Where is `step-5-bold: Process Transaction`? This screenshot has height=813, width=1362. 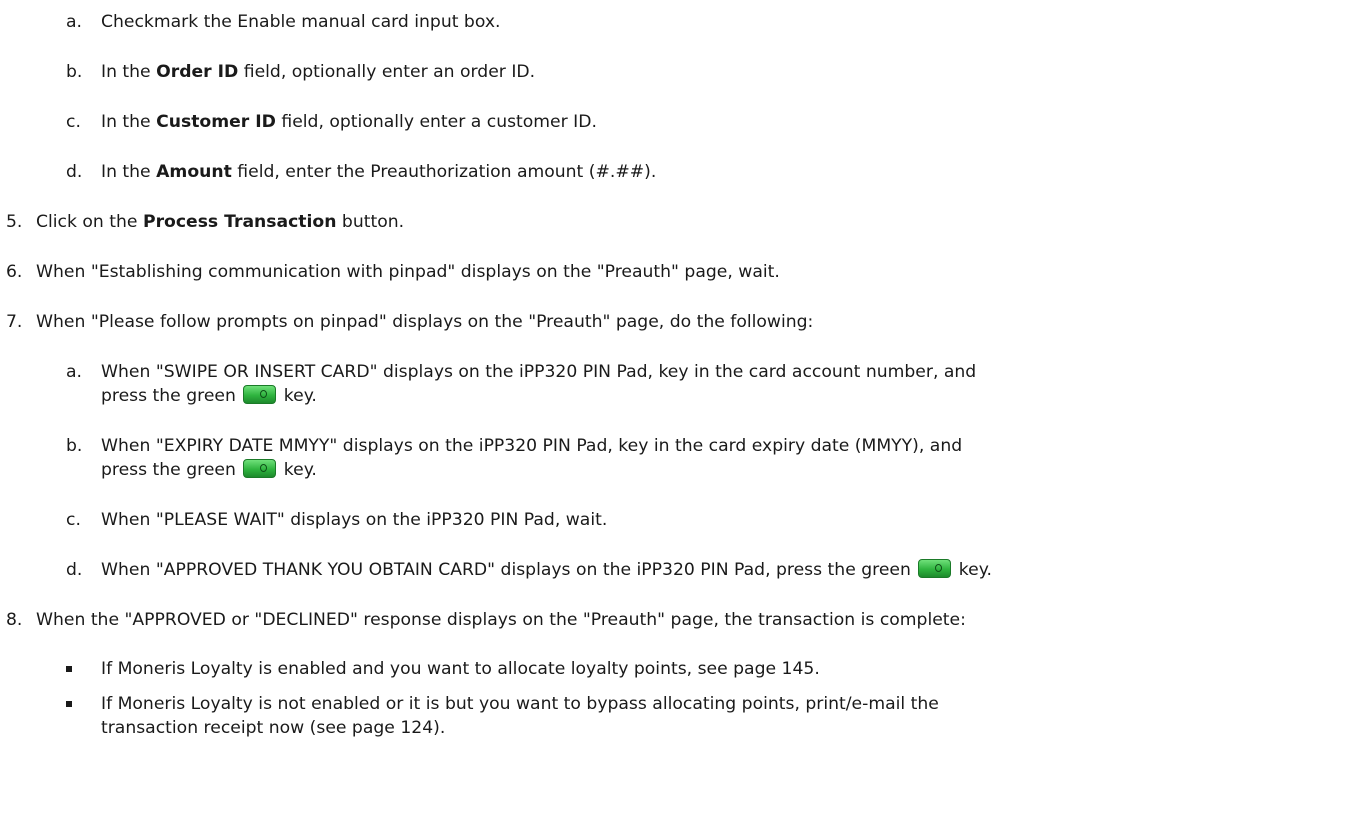 step-5-bold: Process Transaction is located at coordinates (239, 222).